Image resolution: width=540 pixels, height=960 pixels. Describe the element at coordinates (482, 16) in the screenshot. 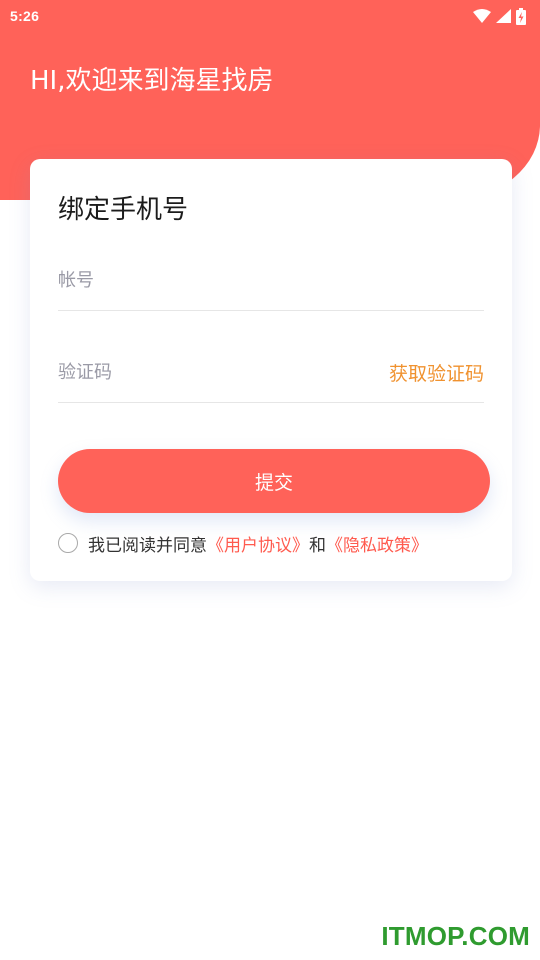

I see `wifi-icon` at that location.